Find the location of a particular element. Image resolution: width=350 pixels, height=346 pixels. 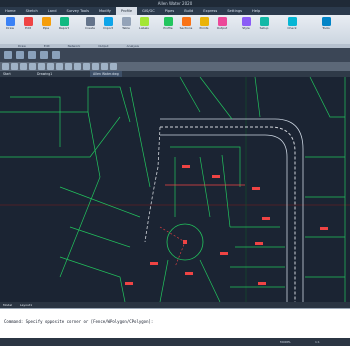

sections-icon is located at coordinates (186, 21).